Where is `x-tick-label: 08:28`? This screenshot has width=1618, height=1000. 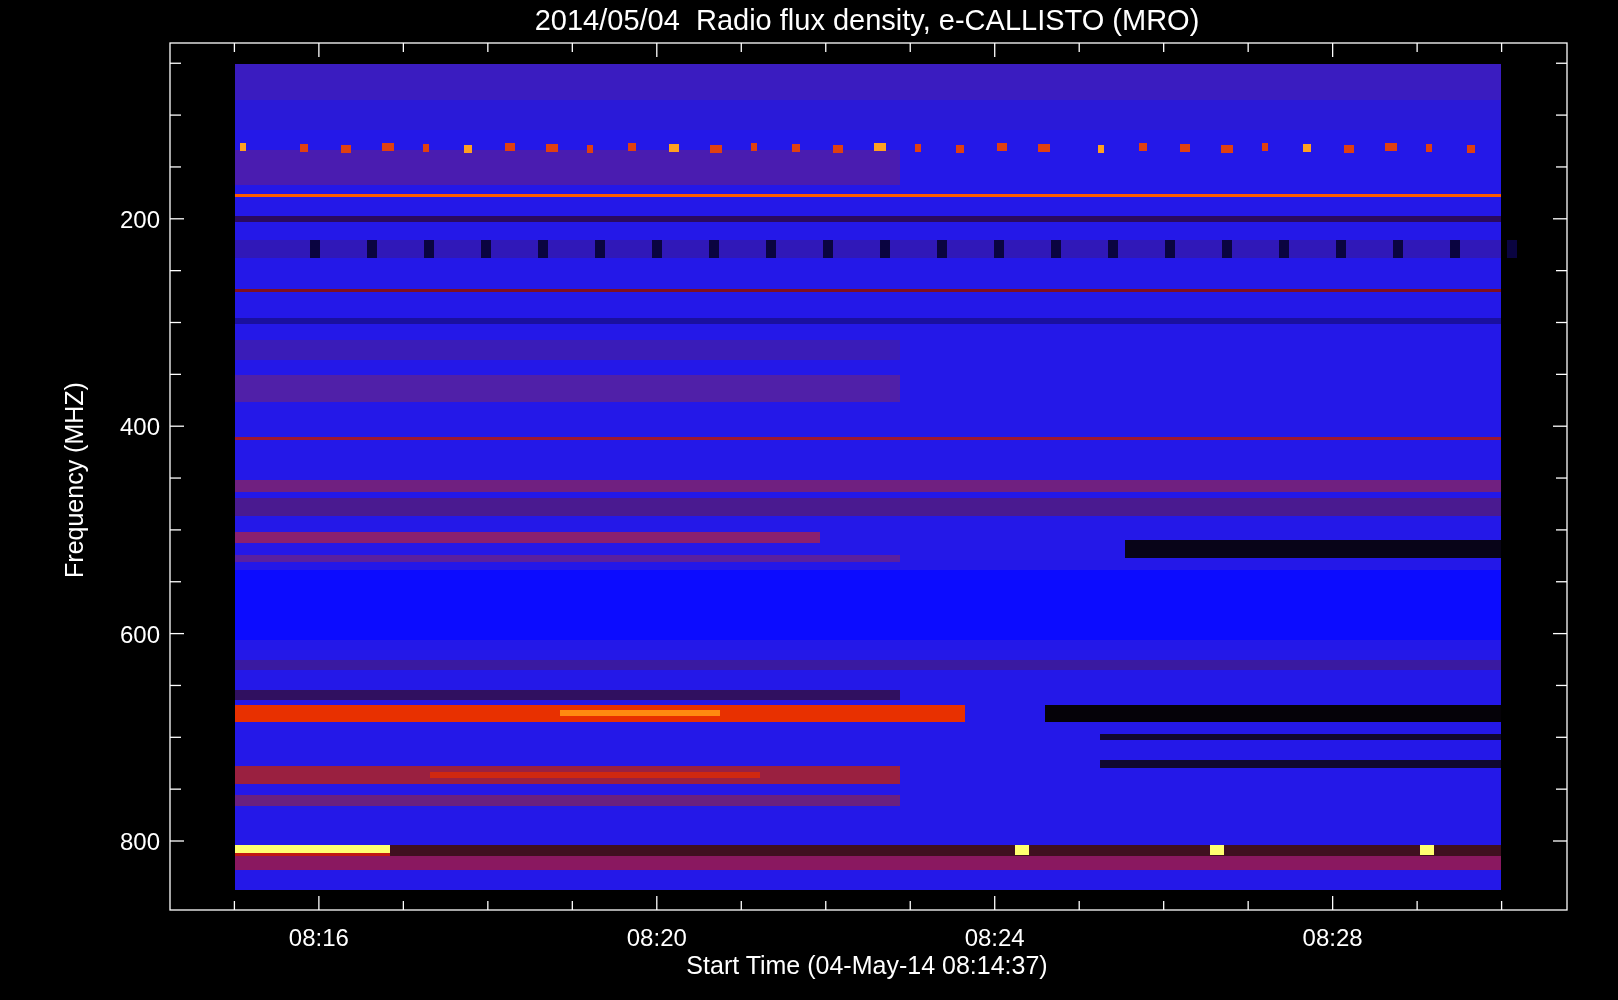
x-tick-label: 08:28 is located at coordinates (1332, 937).